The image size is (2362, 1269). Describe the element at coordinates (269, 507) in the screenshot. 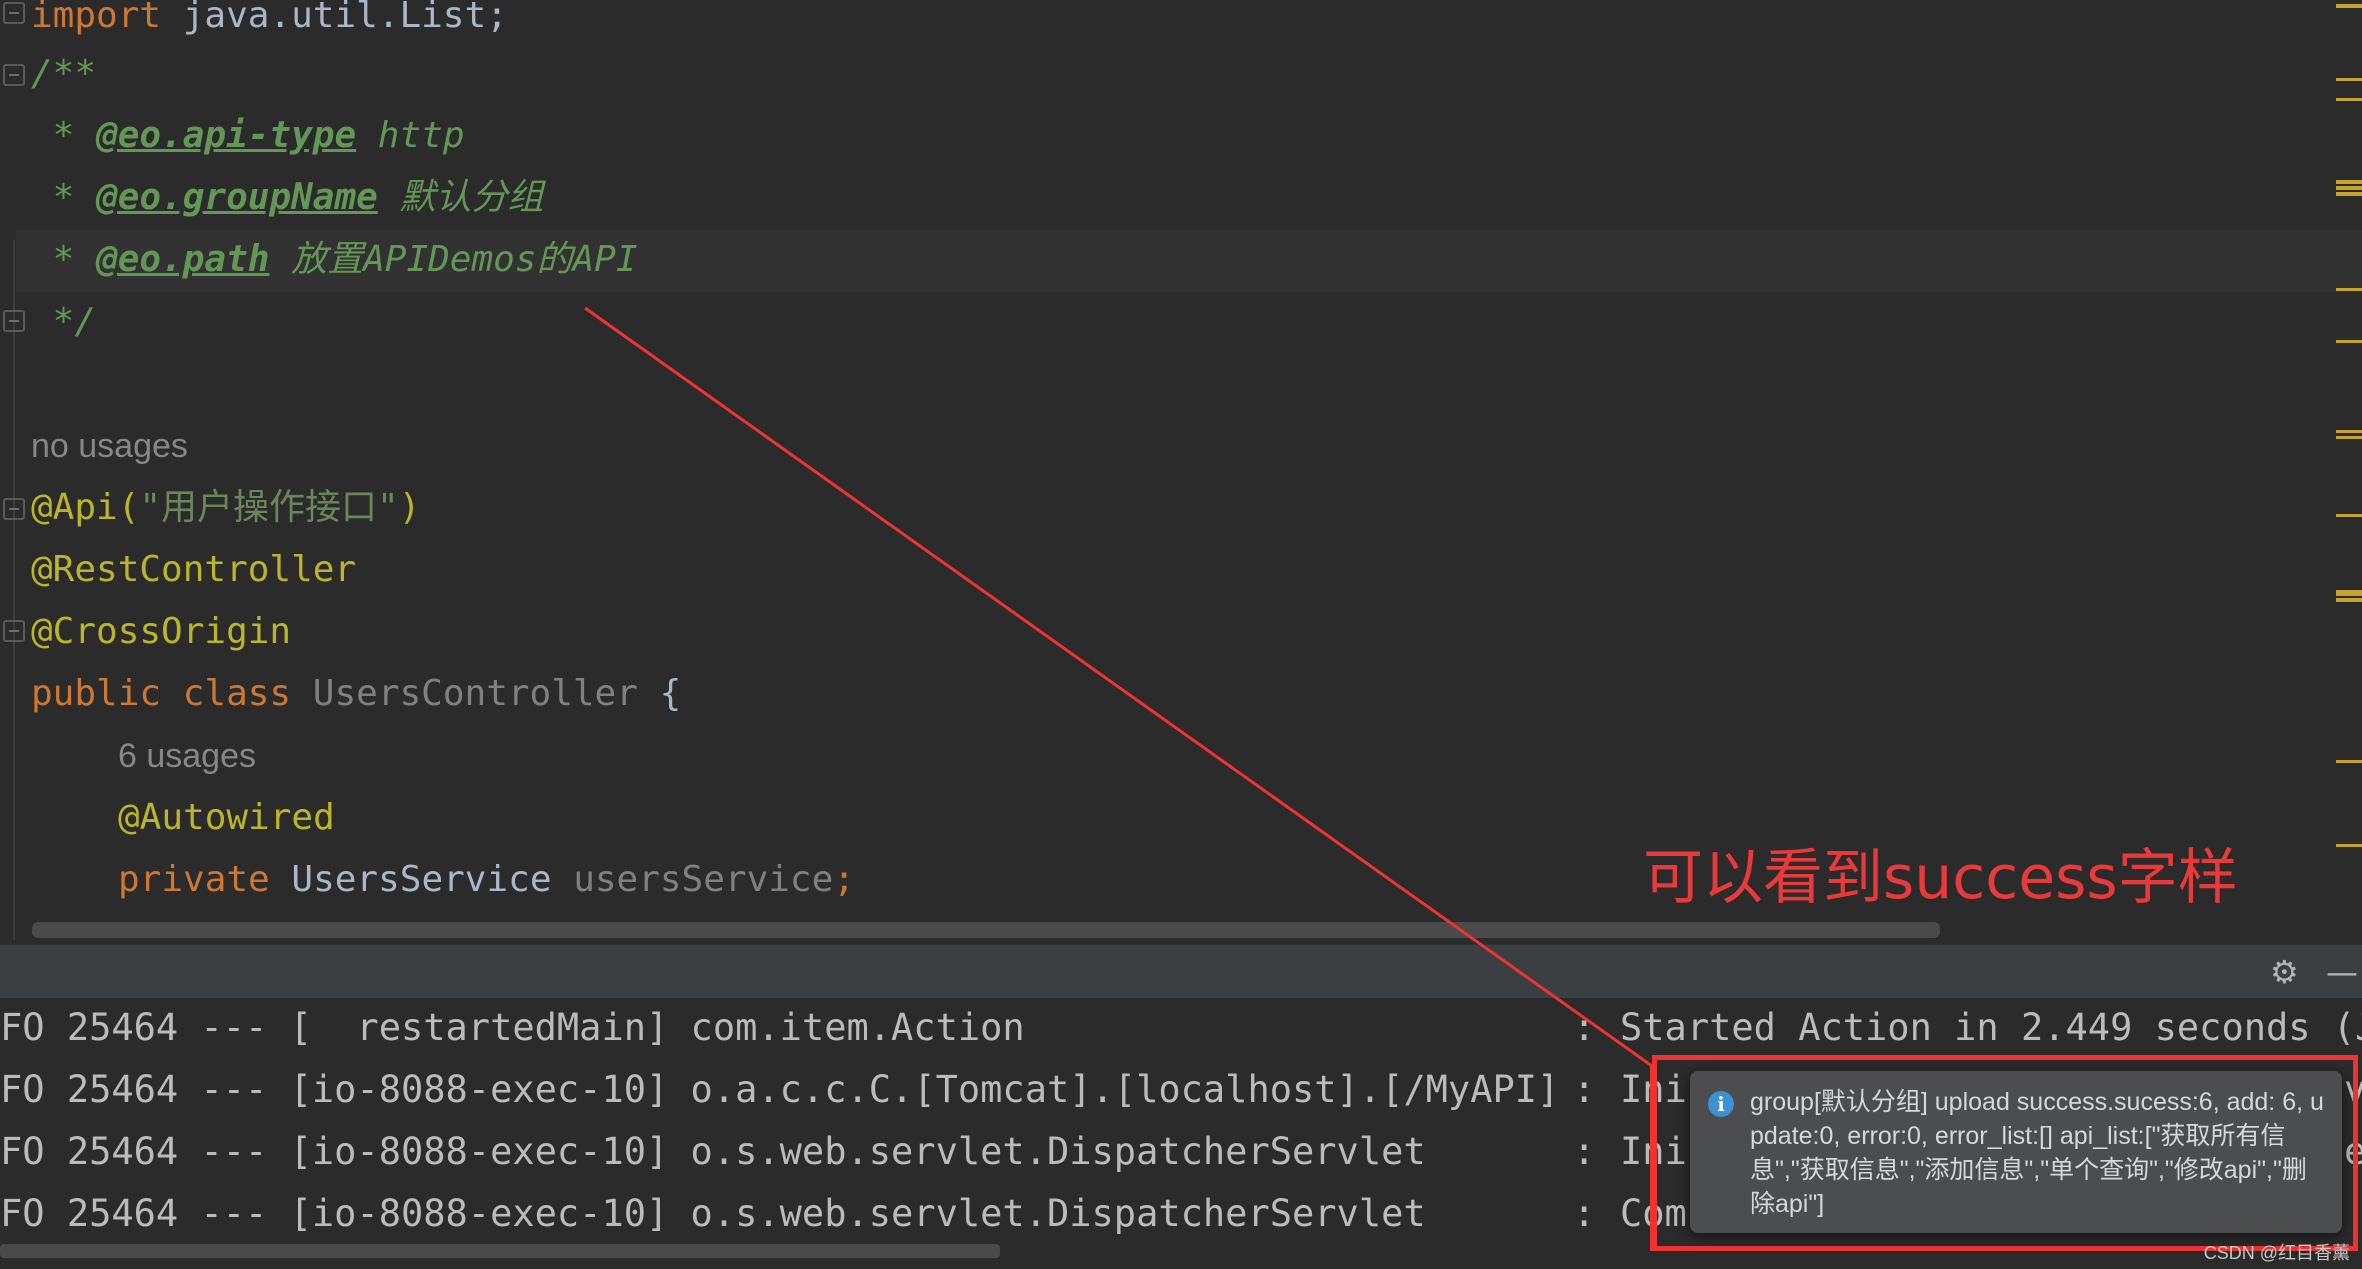

I see `string-literal: "用户操作接口"` at that location.